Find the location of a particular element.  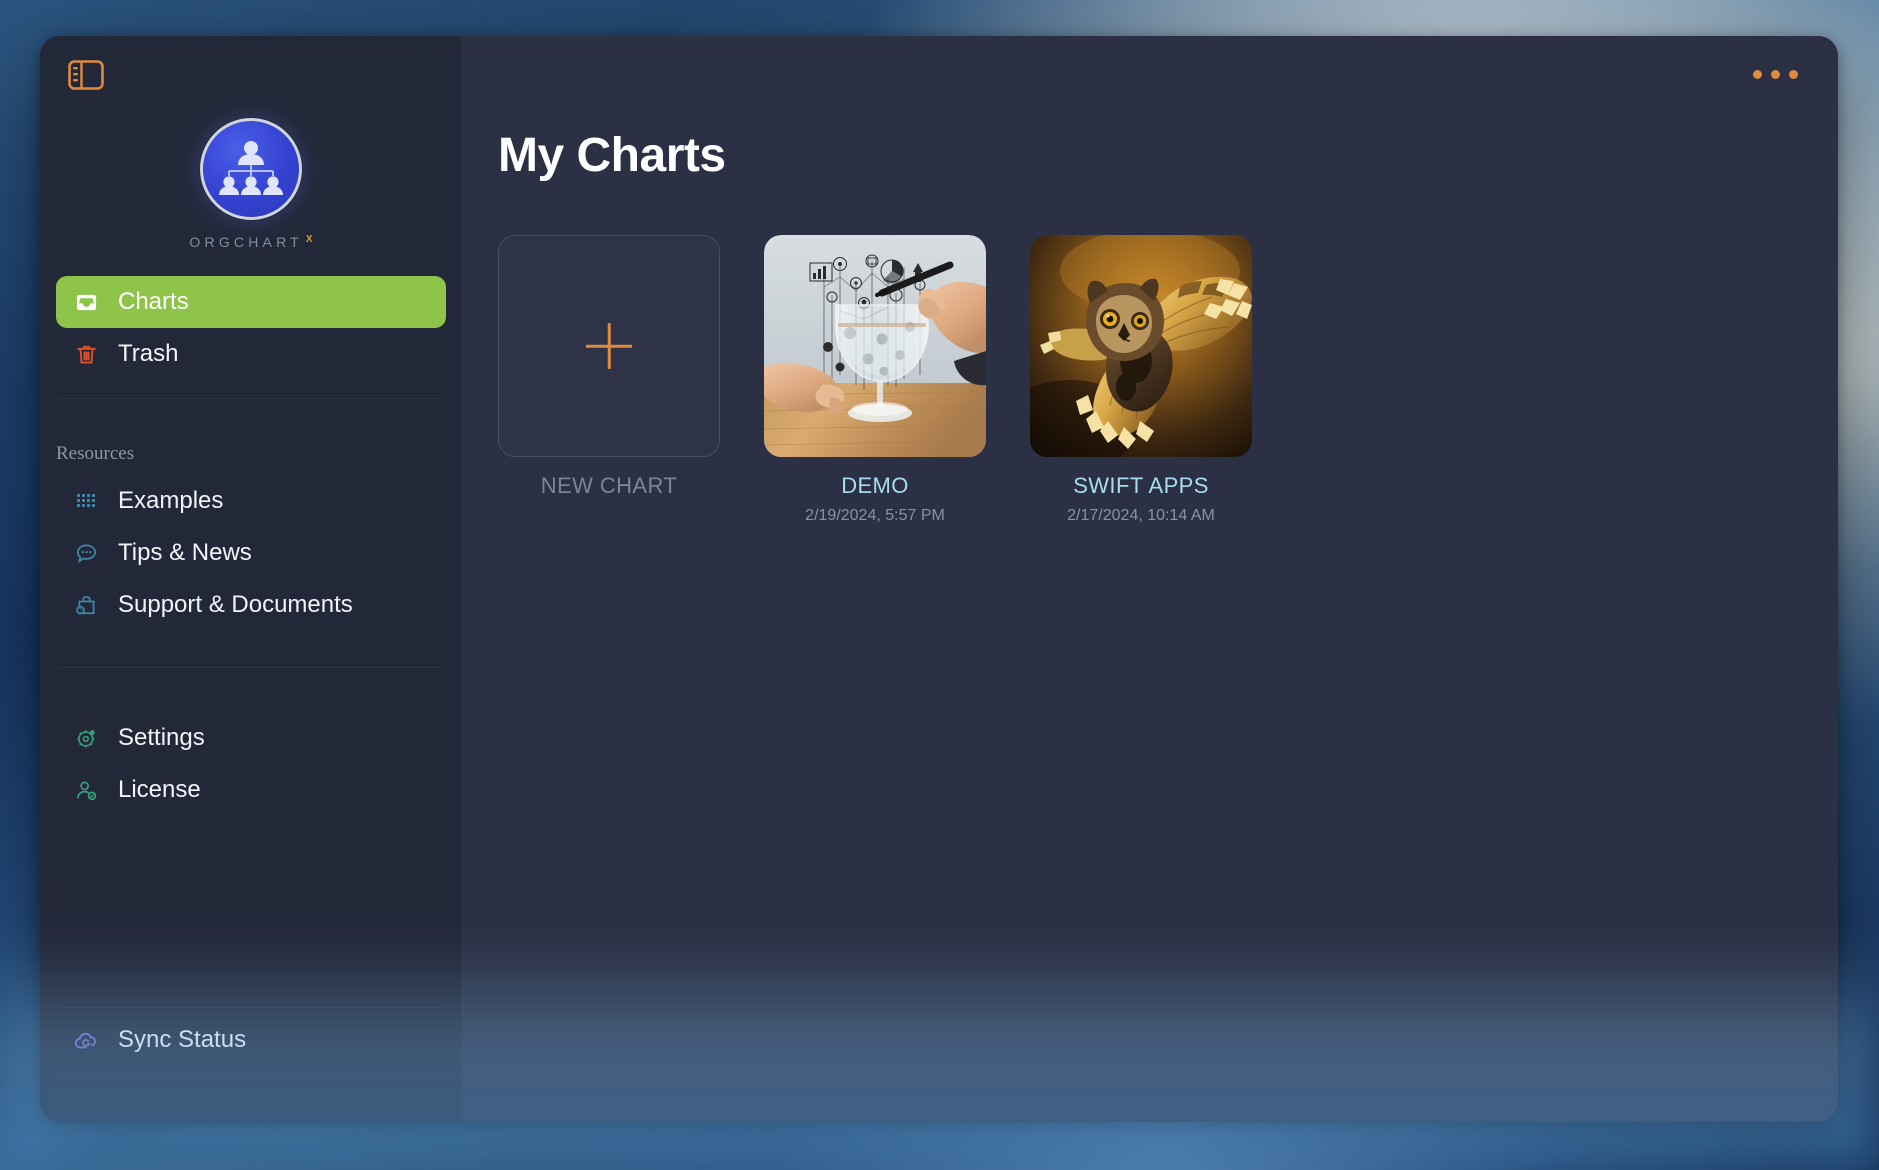

sidebar-primary-nav: Charts Trash is located at coordinates (251, 328).